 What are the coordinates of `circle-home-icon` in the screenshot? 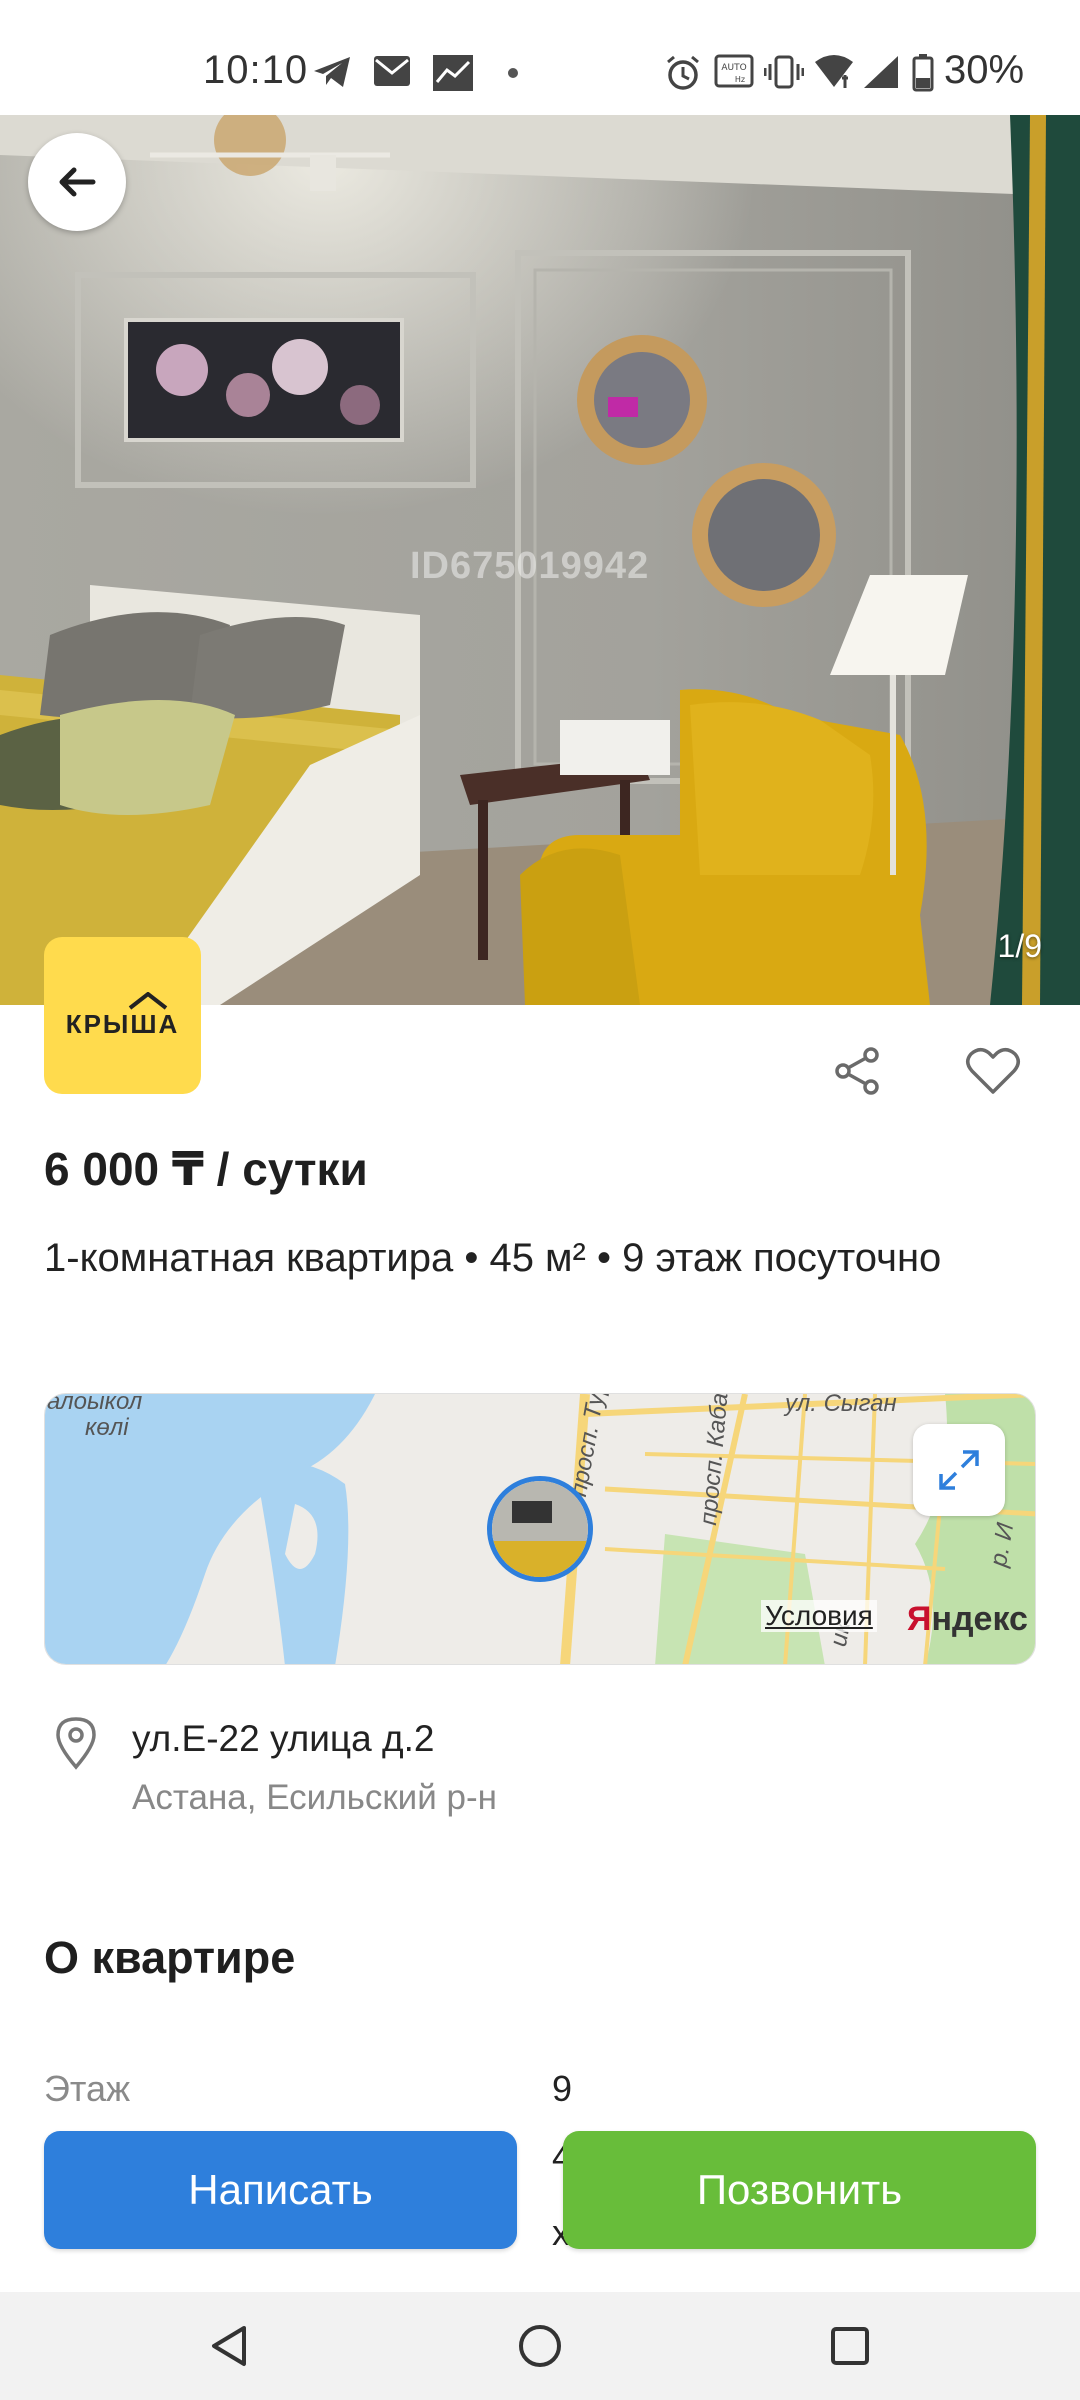 It's located at (540, 2346).